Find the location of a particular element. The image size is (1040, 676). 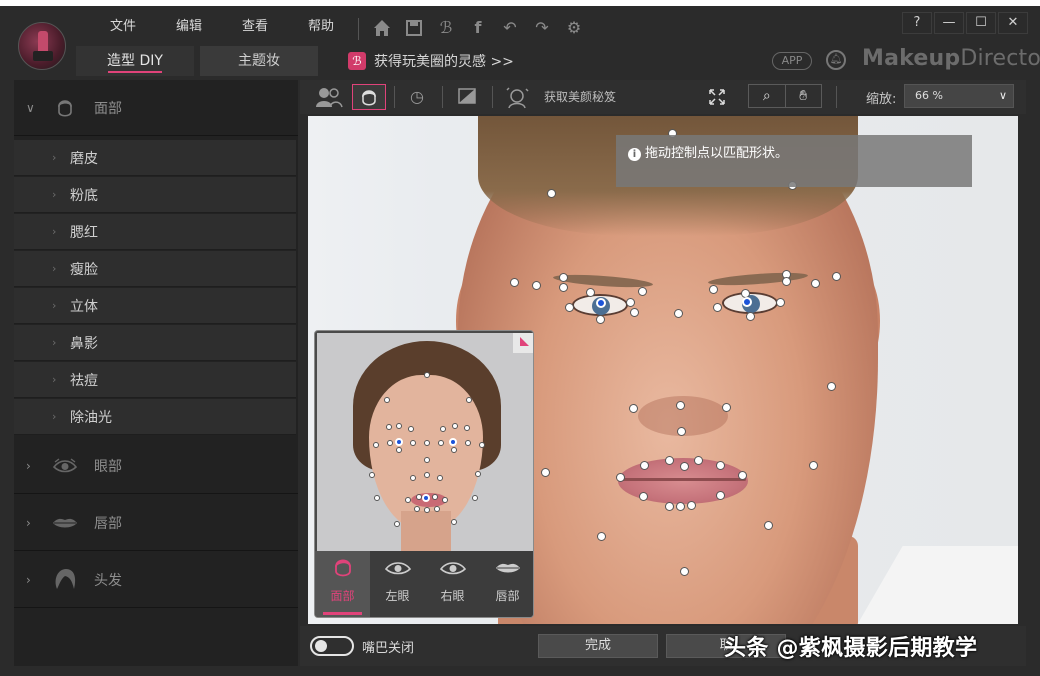

undo-icon: ↶ is located at coordinates (510, 28).